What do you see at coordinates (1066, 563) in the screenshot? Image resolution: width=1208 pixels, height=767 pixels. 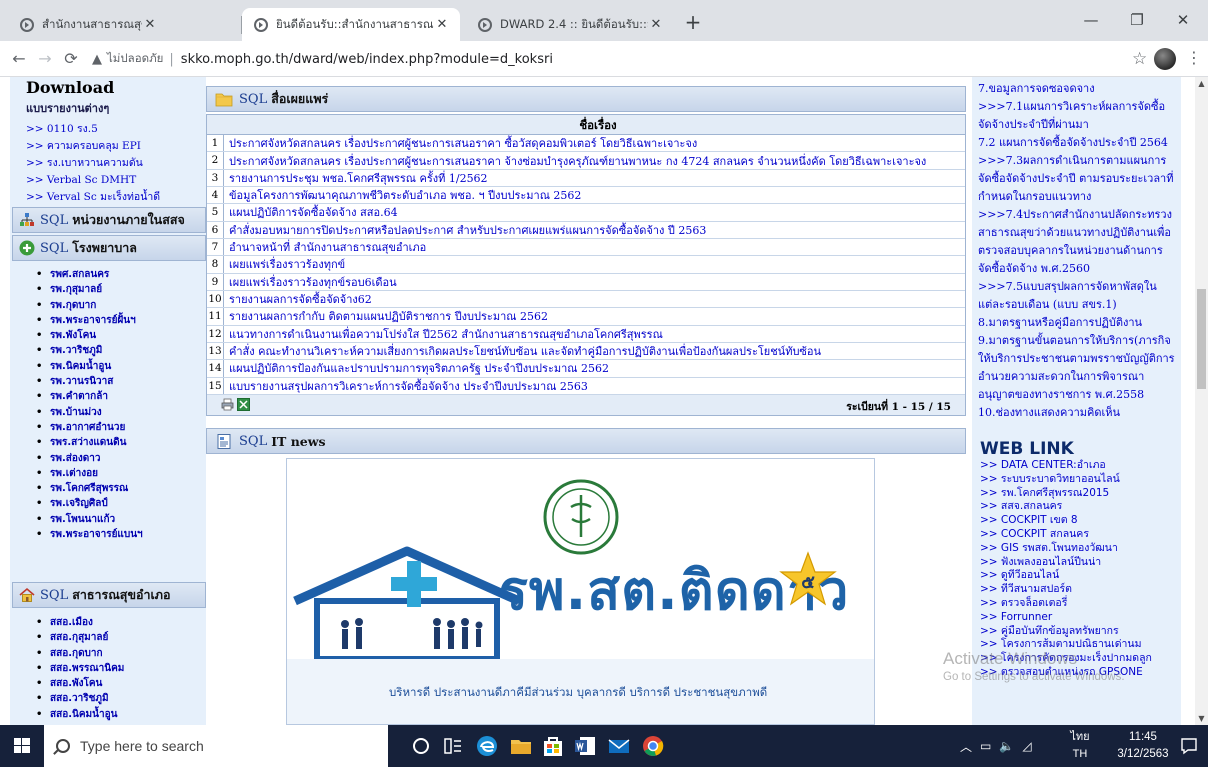 I see `weblink-item: >> ฟังเพลงออนไลน์ปีนน่า` at bounding box center [1066, 563].